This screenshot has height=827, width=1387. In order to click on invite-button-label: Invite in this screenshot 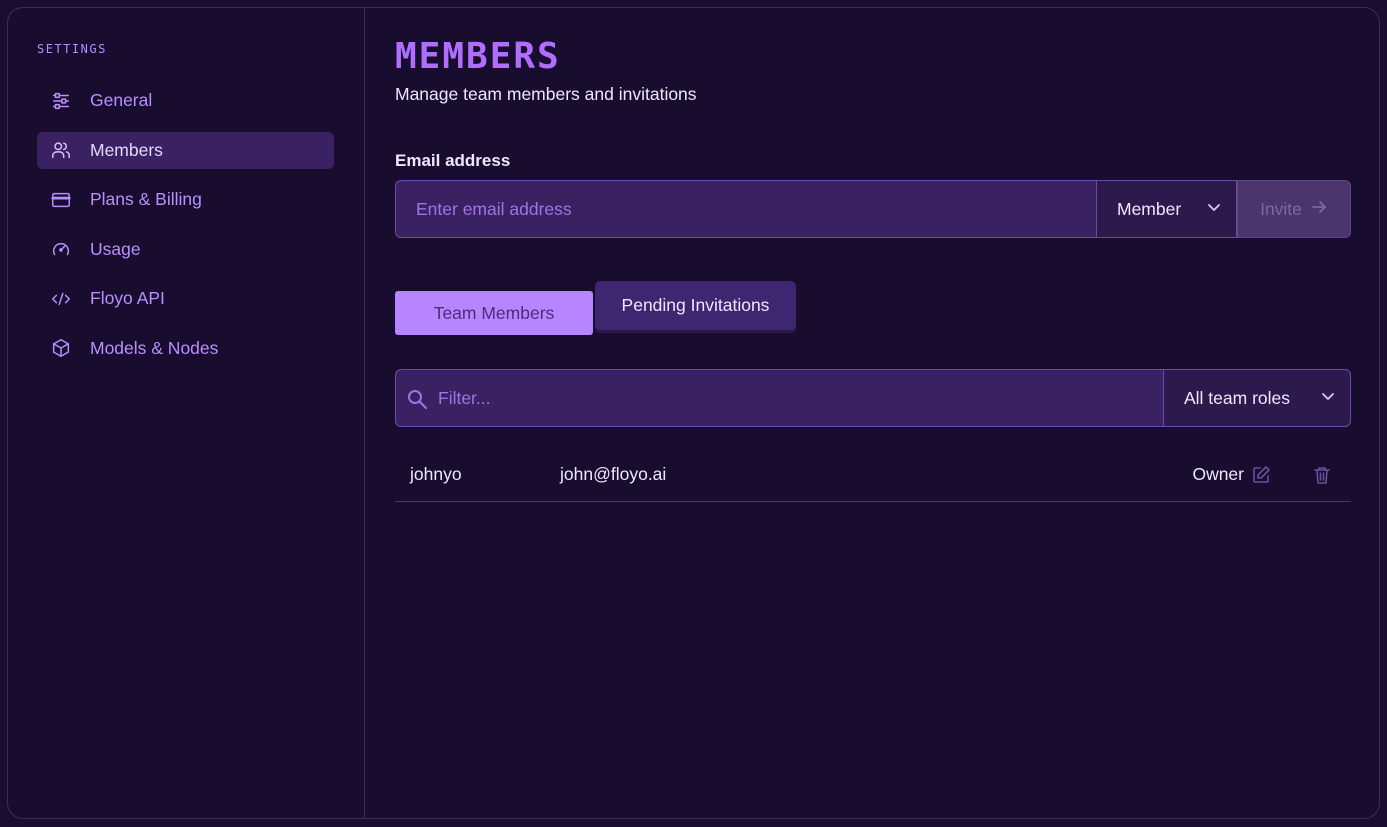, I will do `click(1281, 208)`.